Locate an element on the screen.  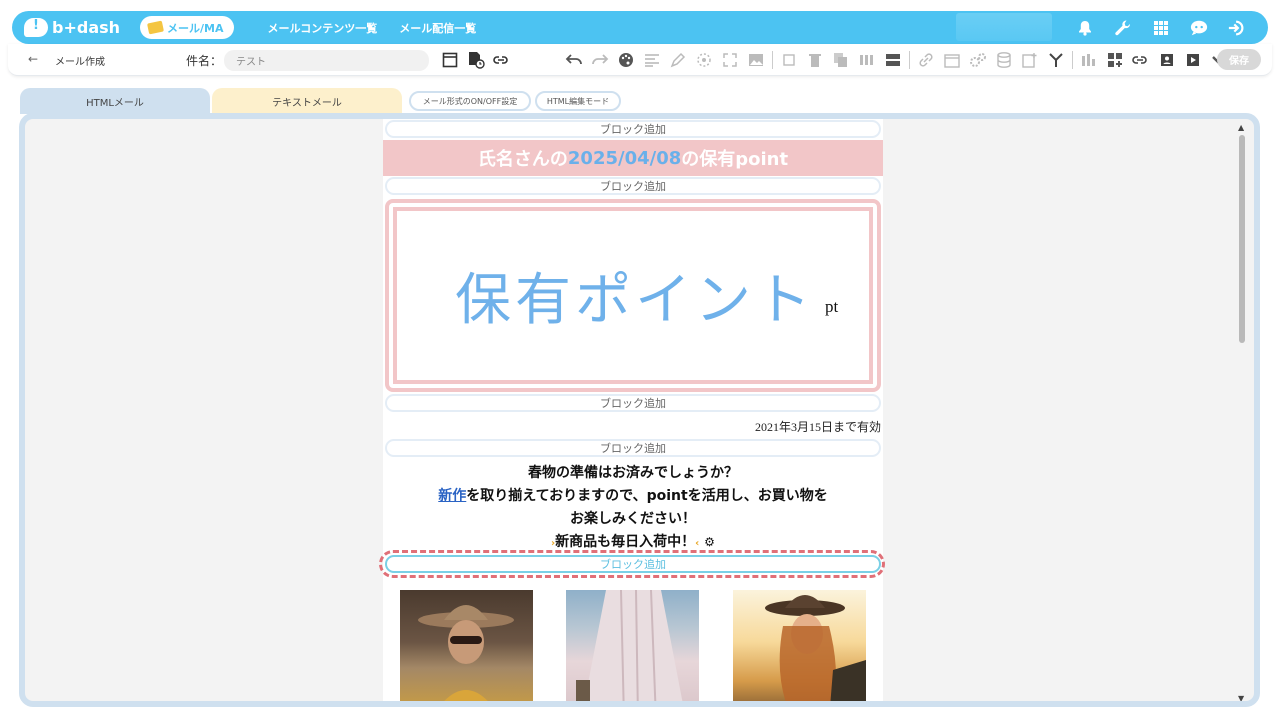
subject-input is located at coordinates (326, 60).